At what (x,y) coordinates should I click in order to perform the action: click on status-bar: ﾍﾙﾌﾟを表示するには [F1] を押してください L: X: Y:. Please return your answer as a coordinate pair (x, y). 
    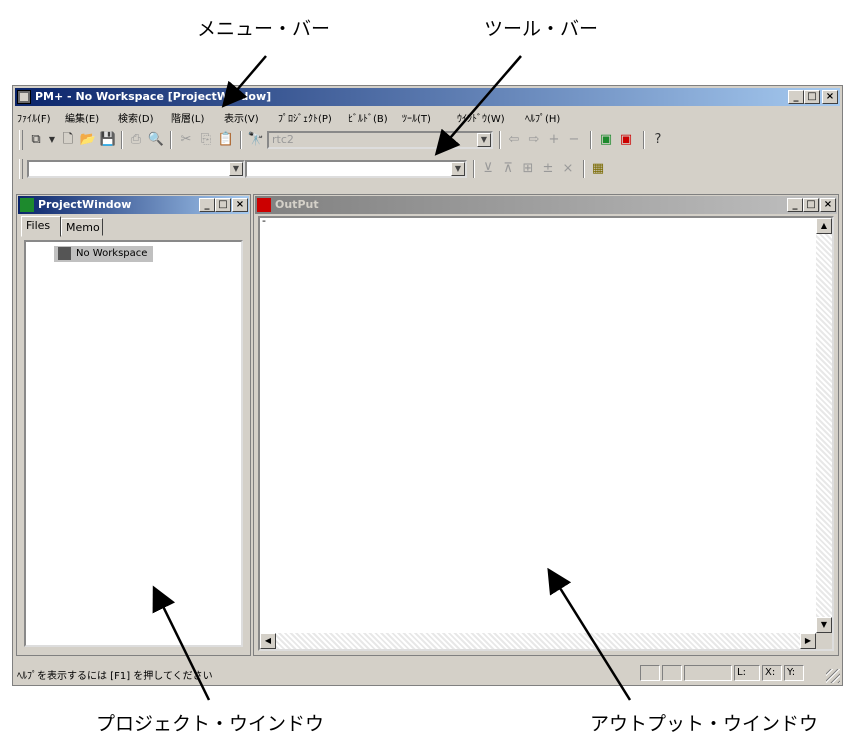
    Looking at the image, I should click on (427, 673).